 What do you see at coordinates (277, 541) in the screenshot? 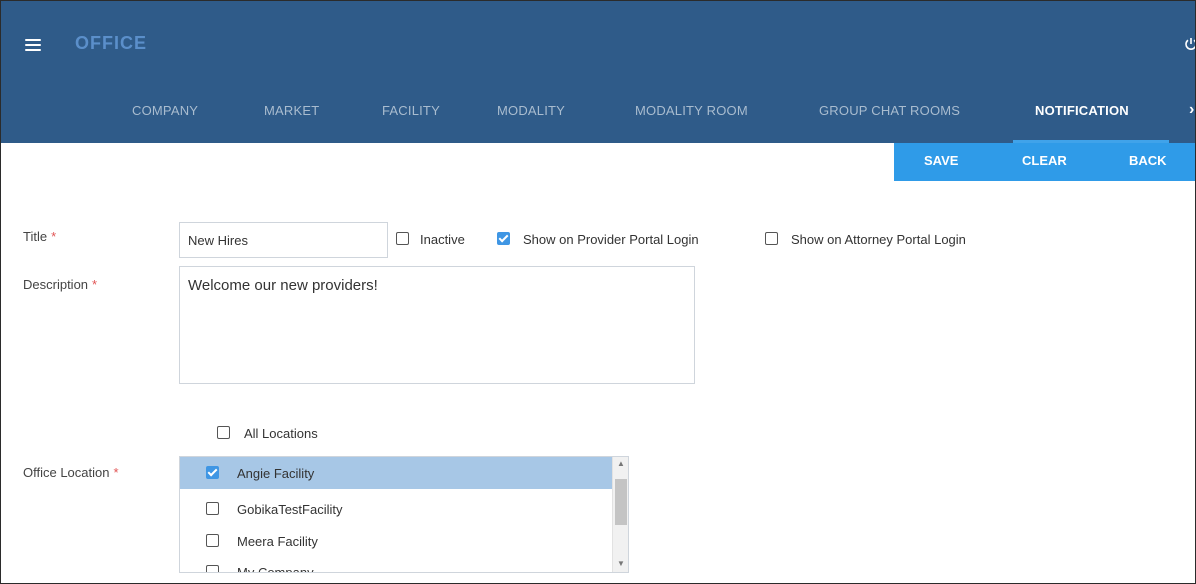
I see `location-label: Meera Facility` at bounding box center [277, 541].